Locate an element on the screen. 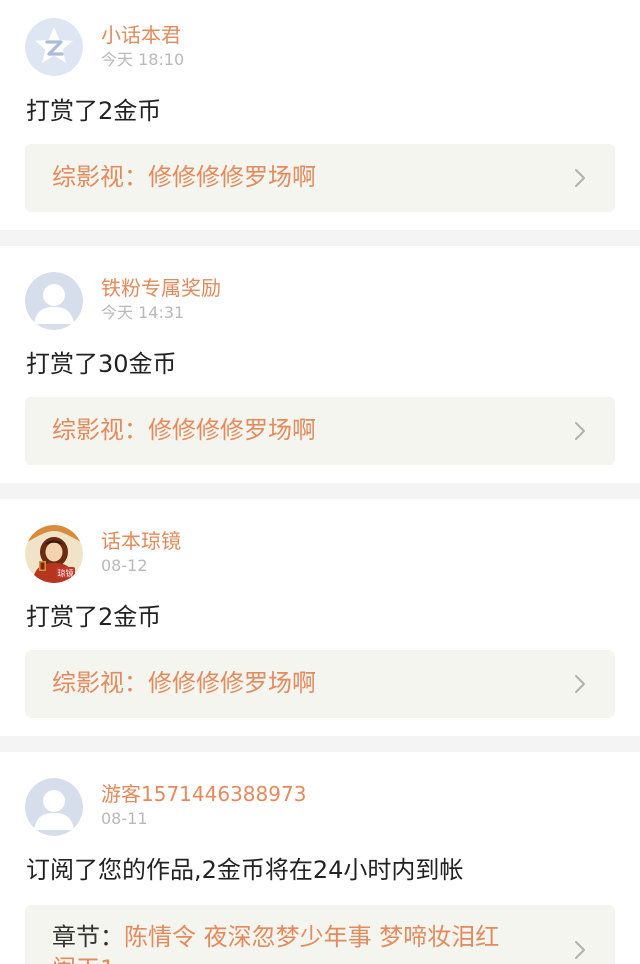 This screenshot has width=640, height=964. activity-text: 订阅了您的作品,2金币将在24小时内到帐 is located at coordinates (245, 870).